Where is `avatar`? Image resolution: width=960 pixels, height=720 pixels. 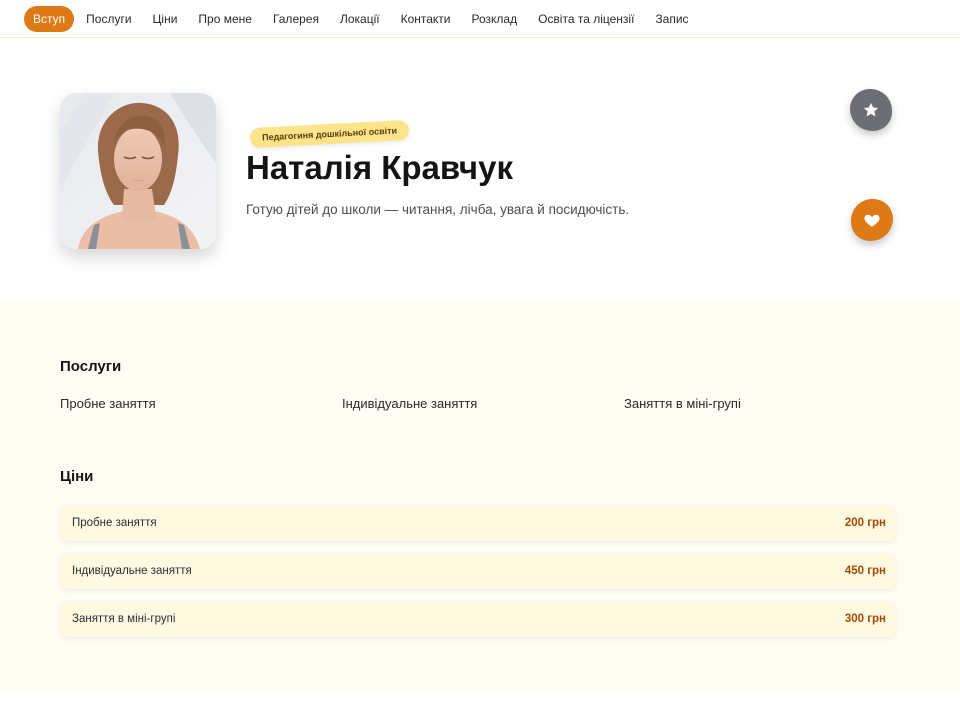 avatar is located at coordinates (138, 171).